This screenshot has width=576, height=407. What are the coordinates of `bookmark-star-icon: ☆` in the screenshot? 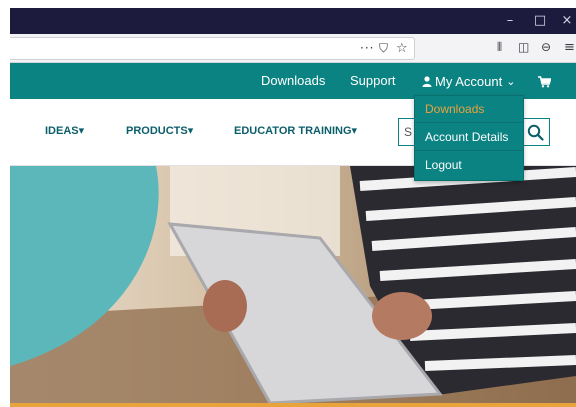 It's located at (402, 48).